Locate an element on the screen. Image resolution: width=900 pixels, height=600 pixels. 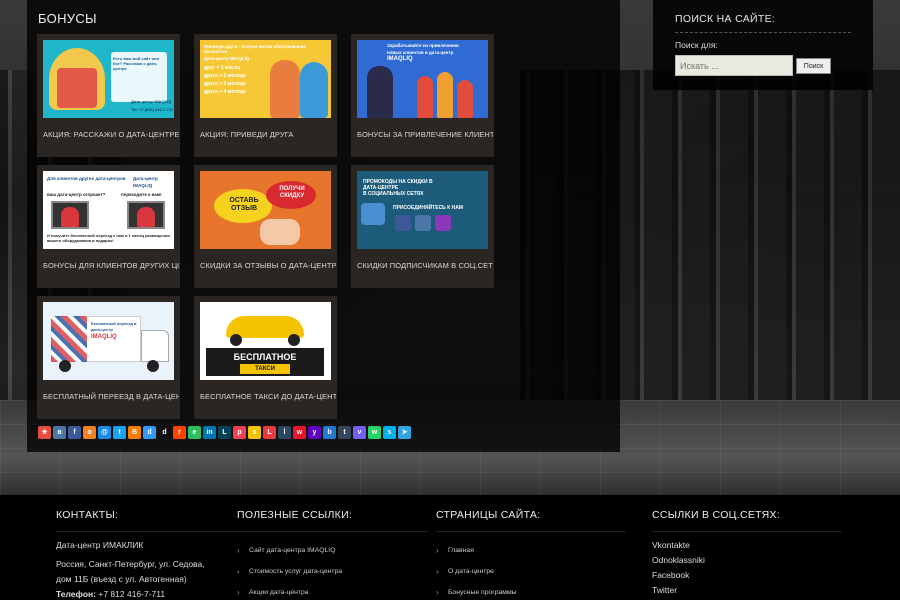
social-link-facebook: Facebook is located at coordinates (747, 575).